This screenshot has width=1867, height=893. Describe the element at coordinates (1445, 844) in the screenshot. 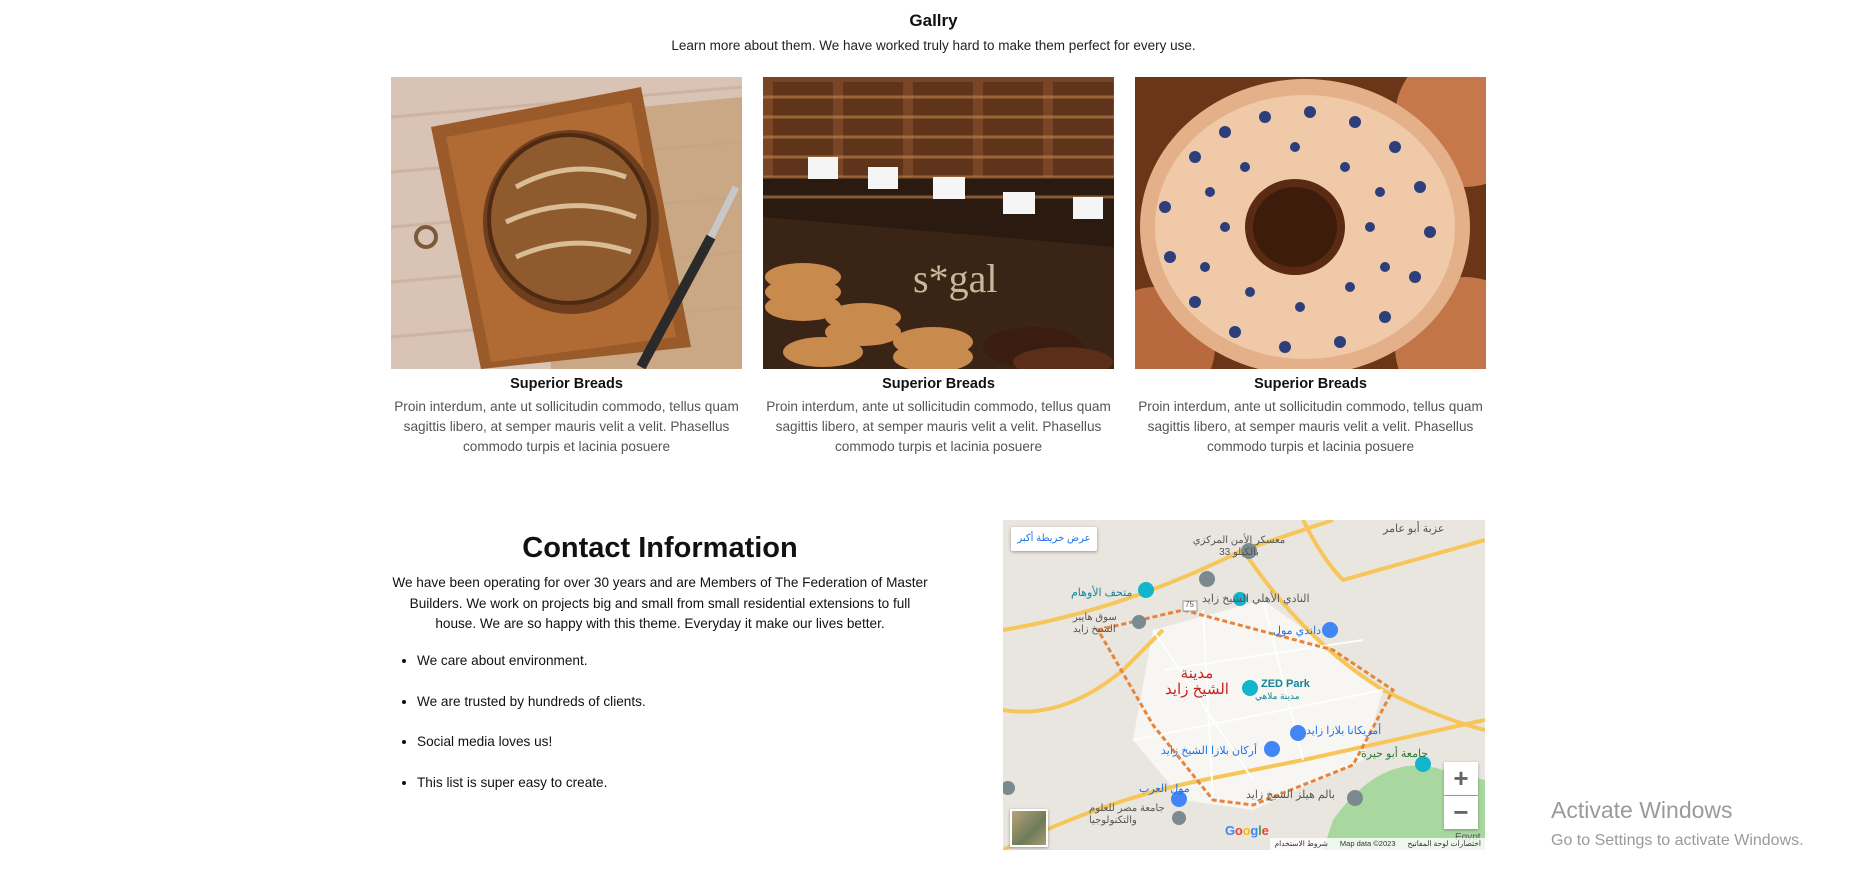

I see `keyboard-shortcuts-link: اختصارات لوحة المفاتيح` at that location.